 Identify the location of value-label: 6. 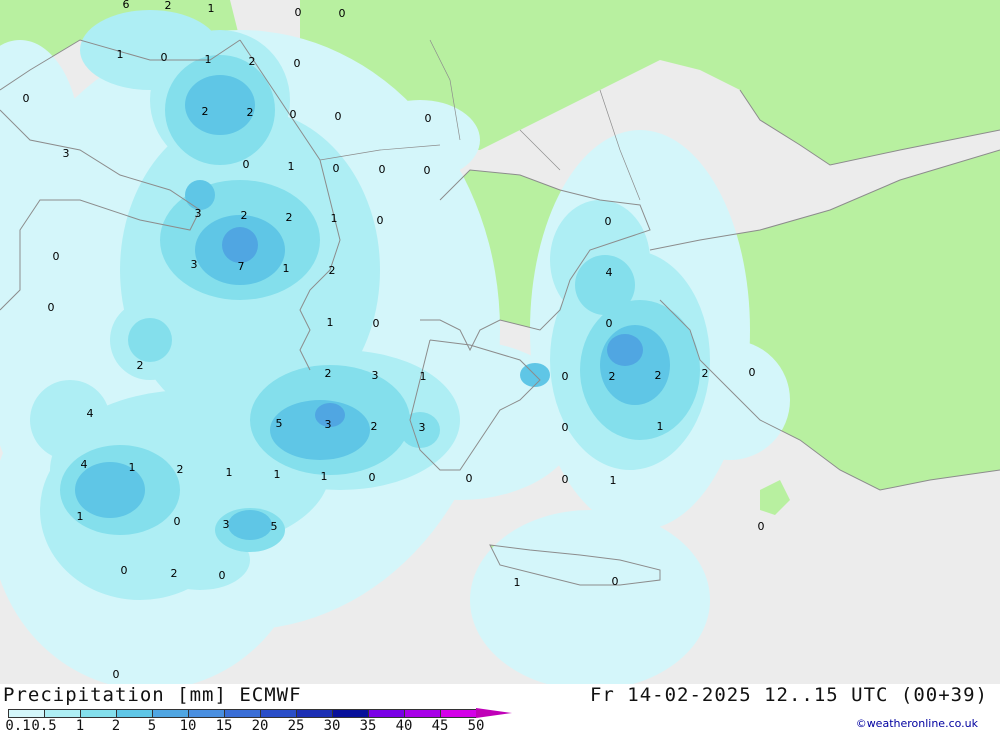
(126, 5).